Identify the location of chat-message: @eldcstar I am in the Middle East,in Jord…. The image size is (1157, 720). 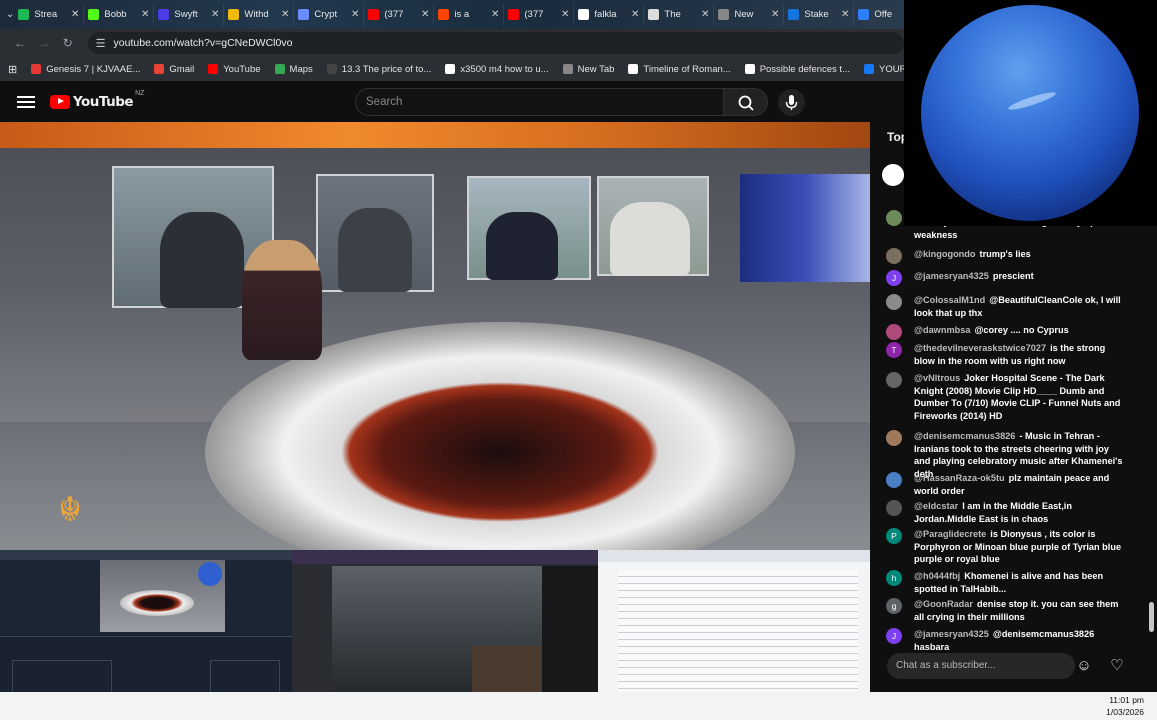
(1006, 512).